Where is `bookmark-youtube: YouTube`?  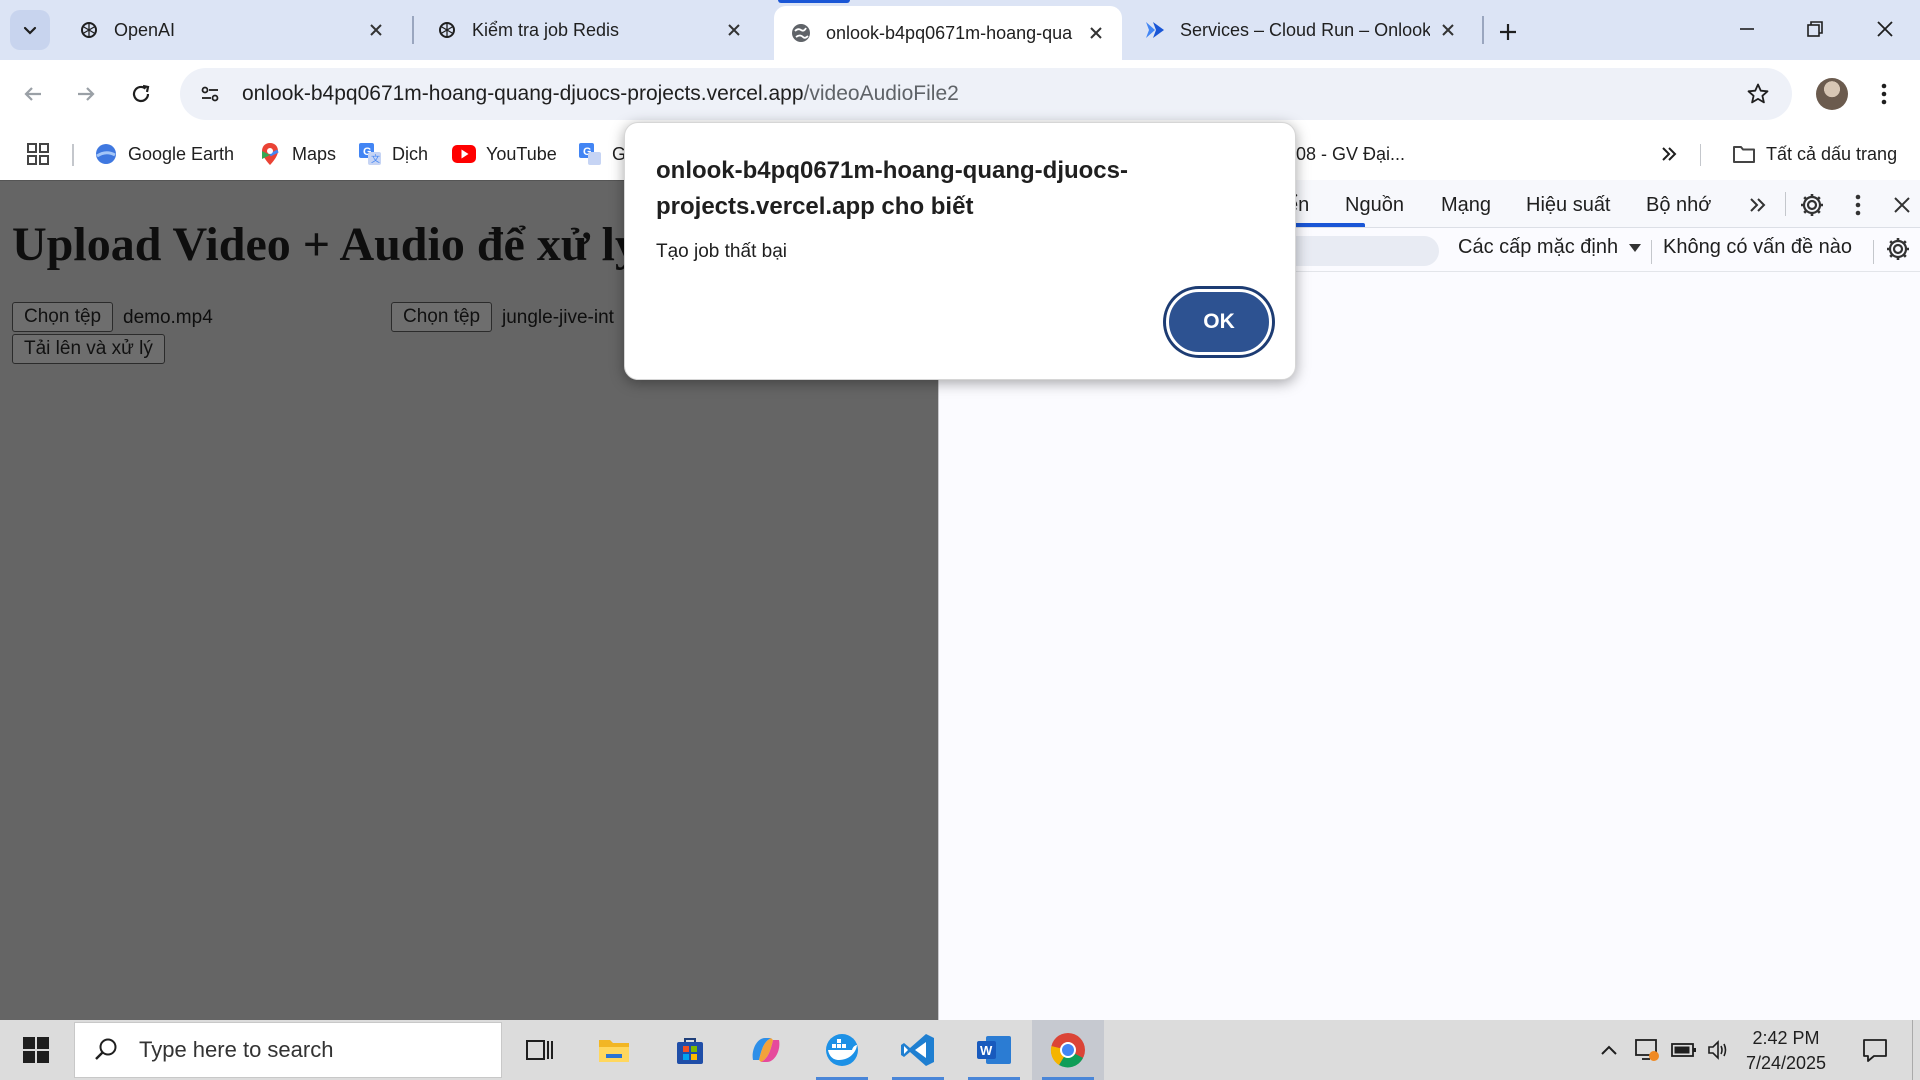
bookmark-youtube: YouTube is located at coordinates (504, 154).